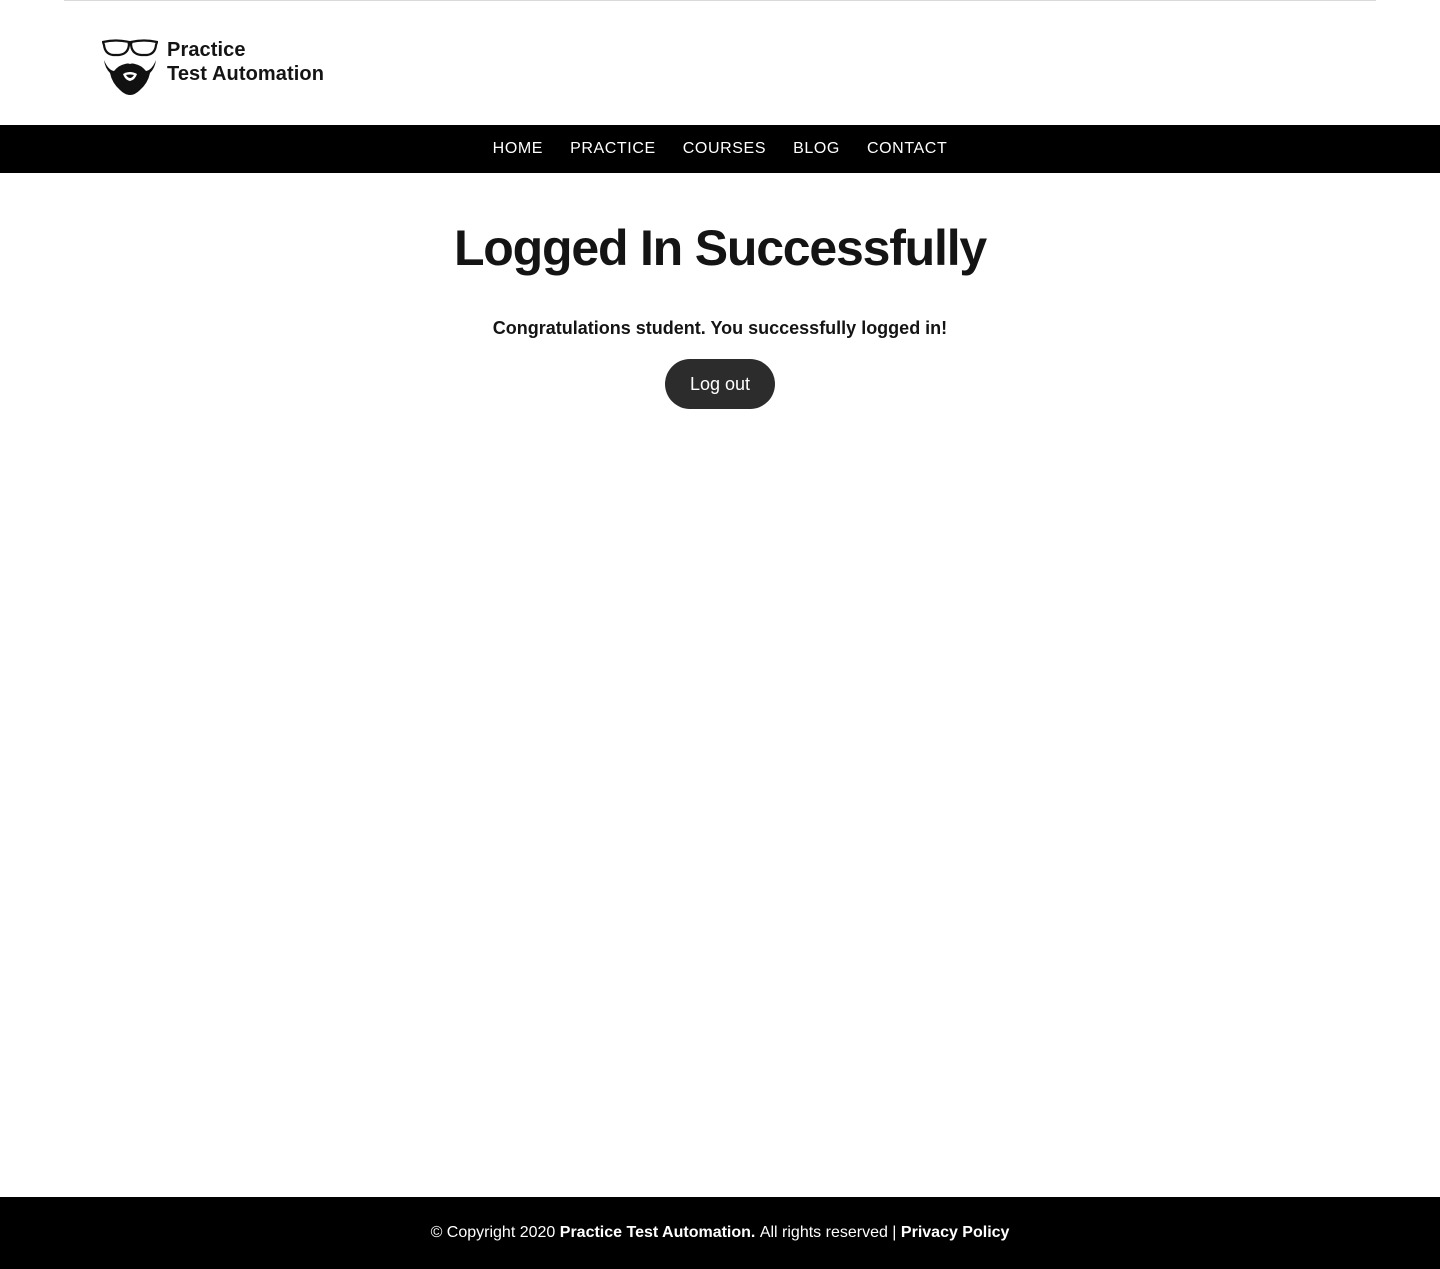  What do you see at coordinates (816, 149) in the screenshot?
I see `nav-item-blog: BLOG` at bounding box center [816, 149].